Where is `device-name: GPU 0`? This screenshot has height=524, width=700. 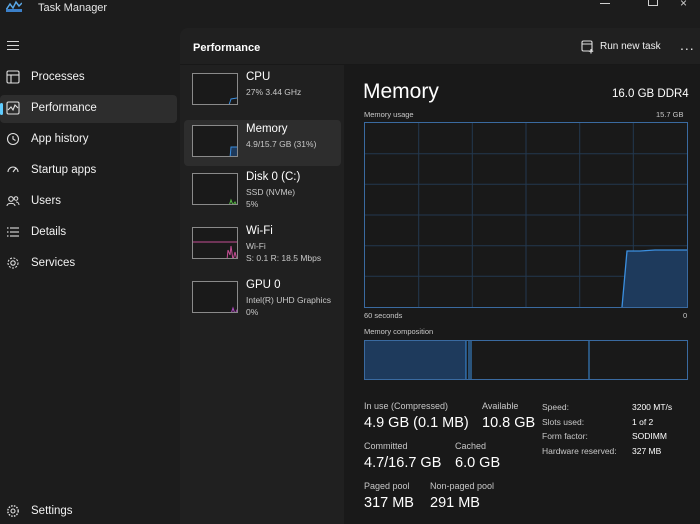
device-name: GPU 0 is located at coordinates (263, 285).